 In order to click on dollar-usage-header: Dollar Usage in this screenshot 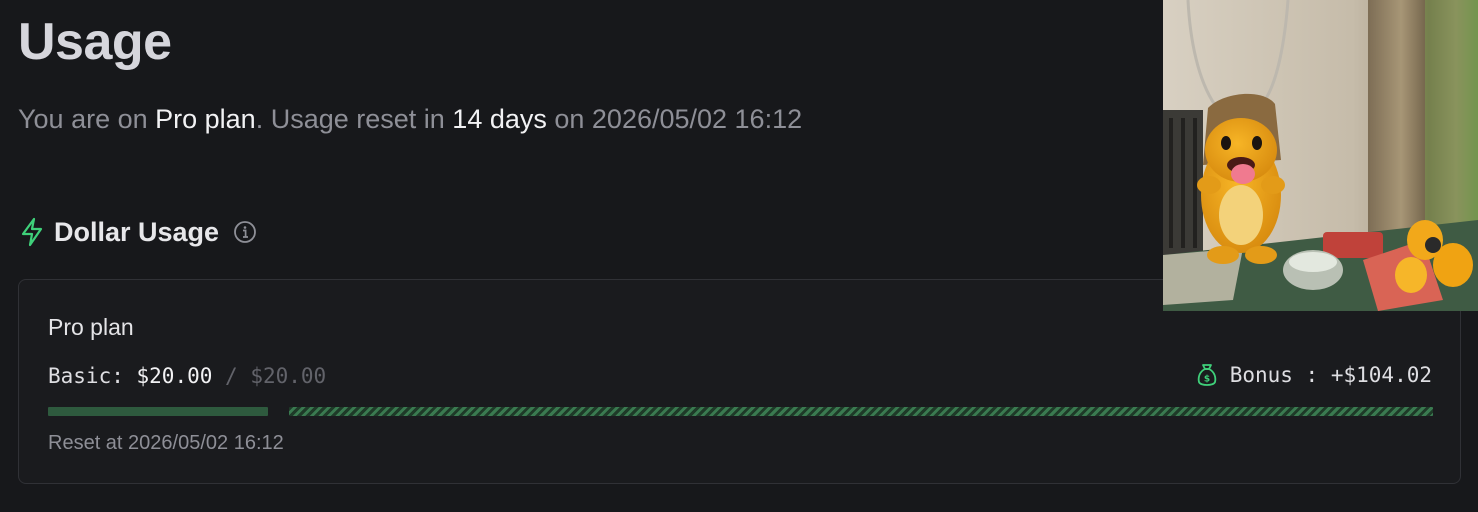, I will do `click(138, 232)`.